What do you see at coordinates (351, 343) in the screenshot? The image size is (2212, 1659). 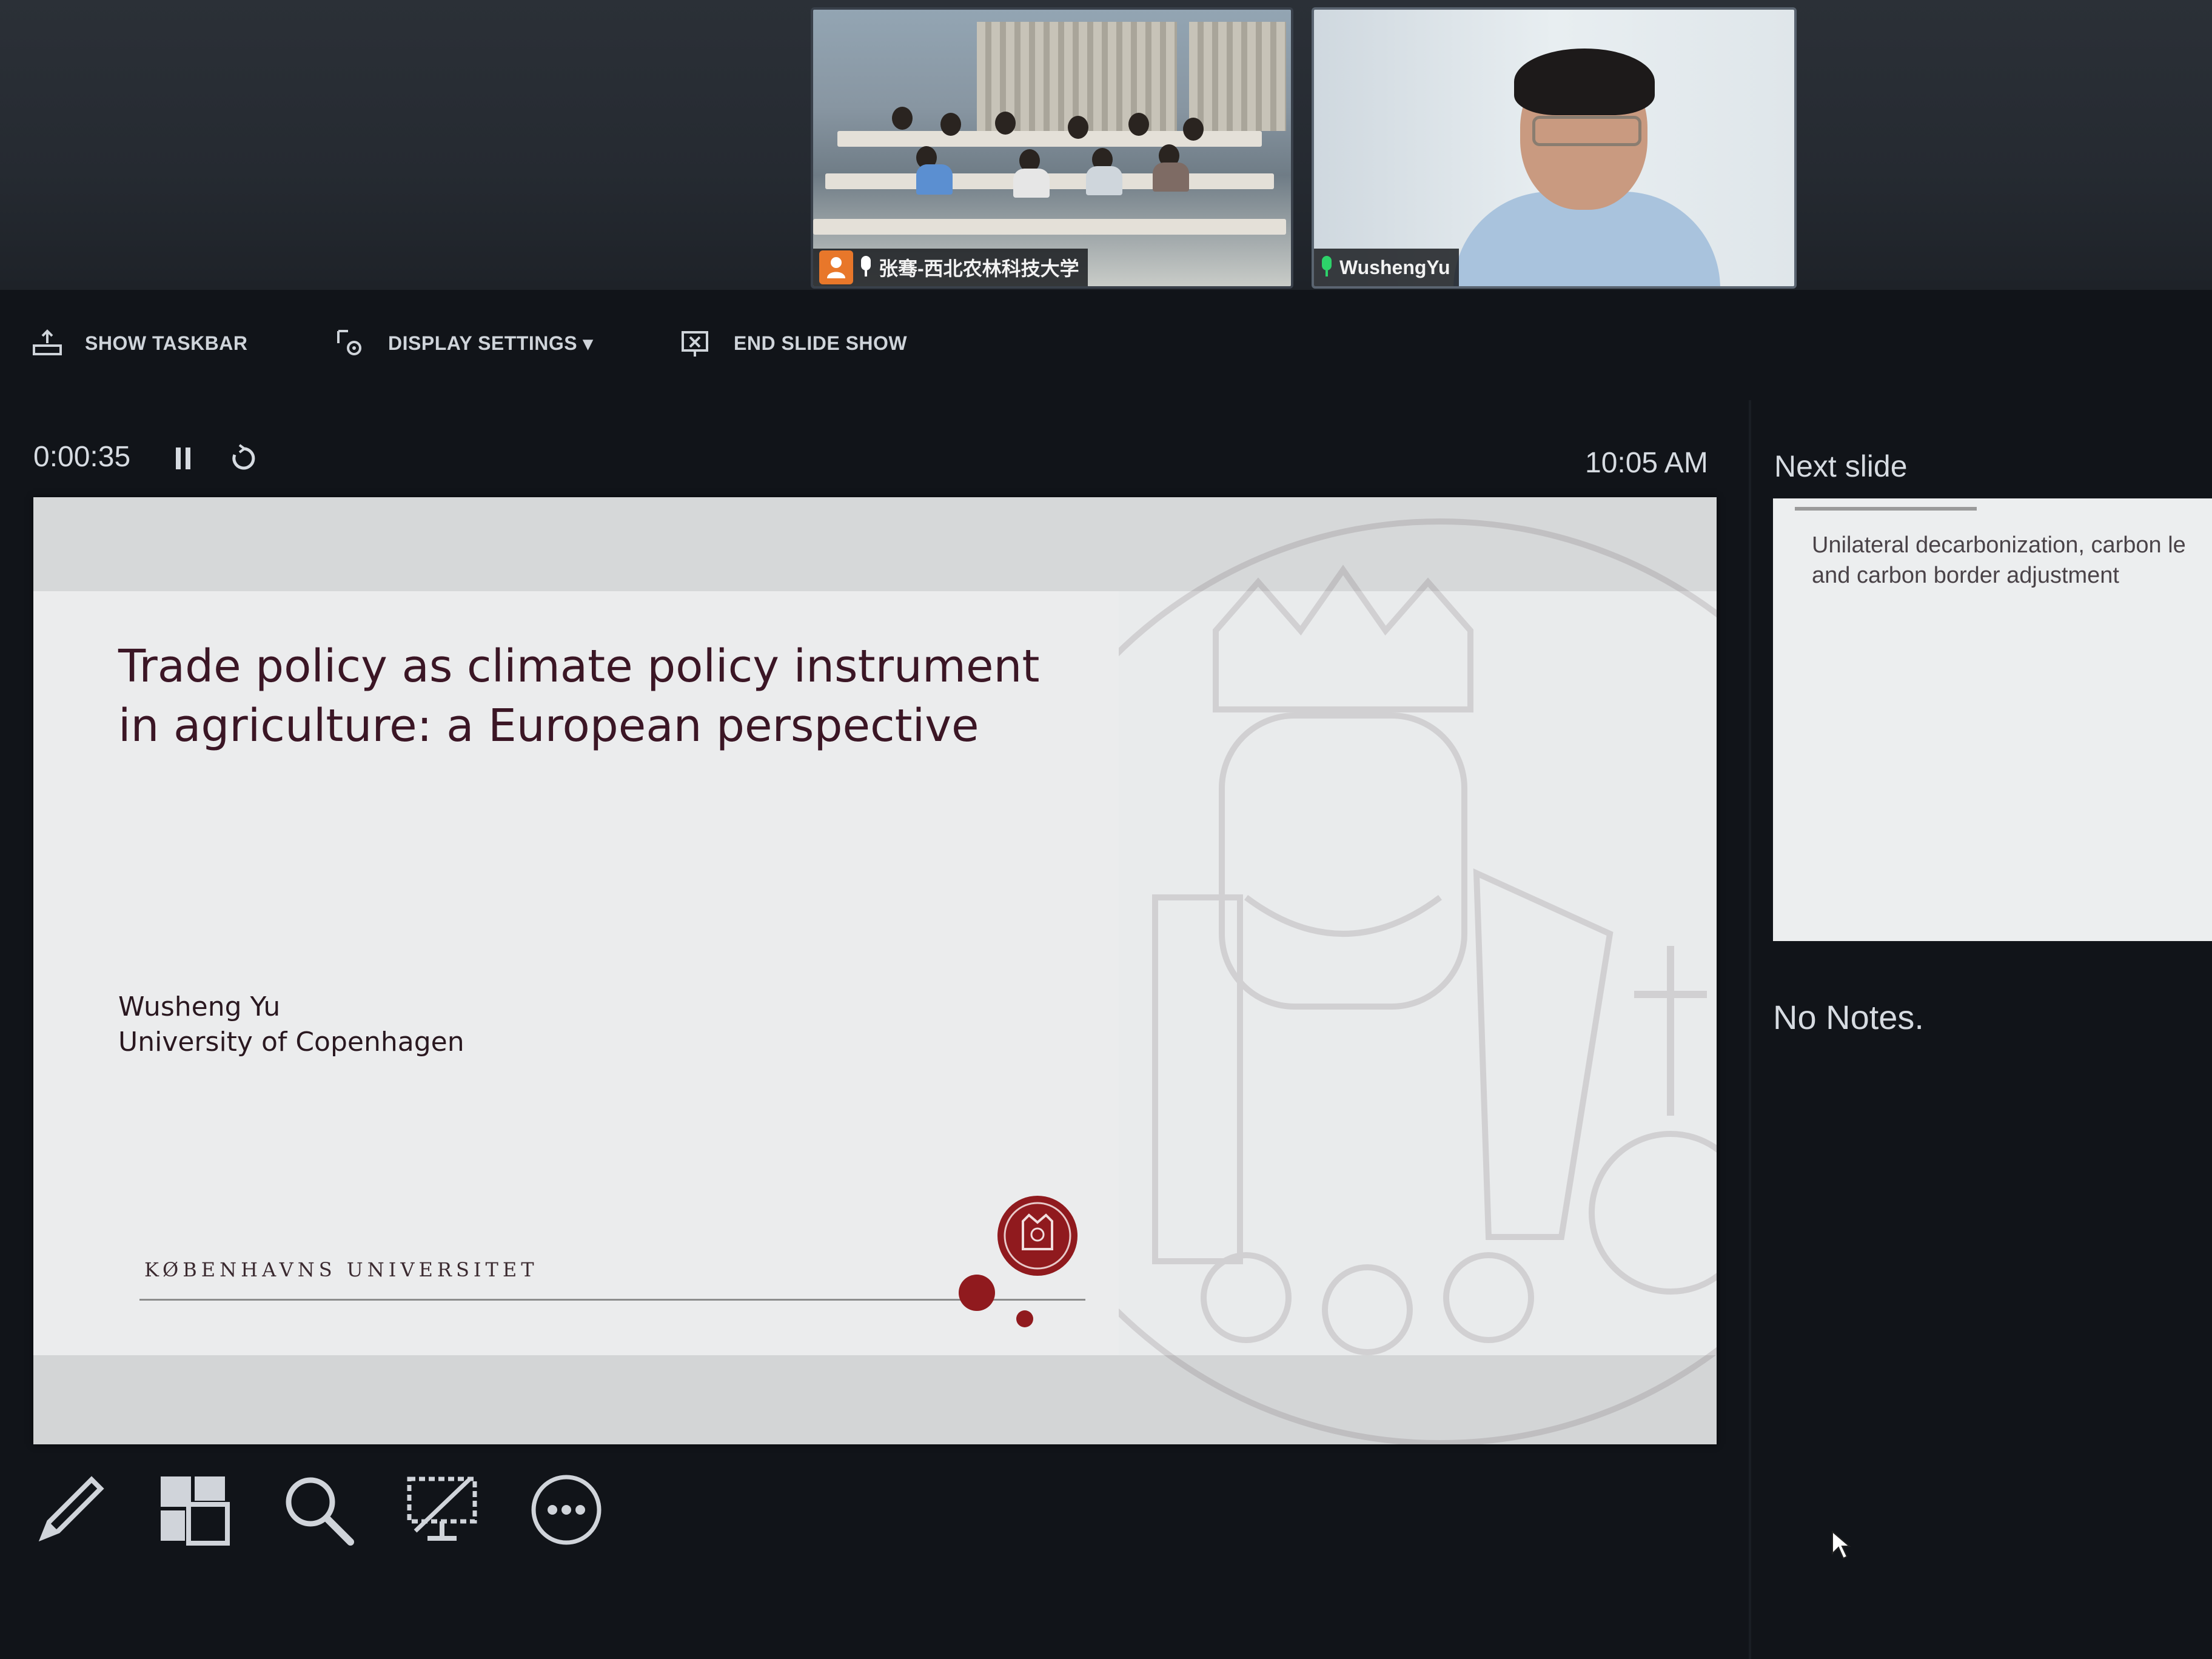 I see `display-settings-icon` at bounding box center [351, 343].